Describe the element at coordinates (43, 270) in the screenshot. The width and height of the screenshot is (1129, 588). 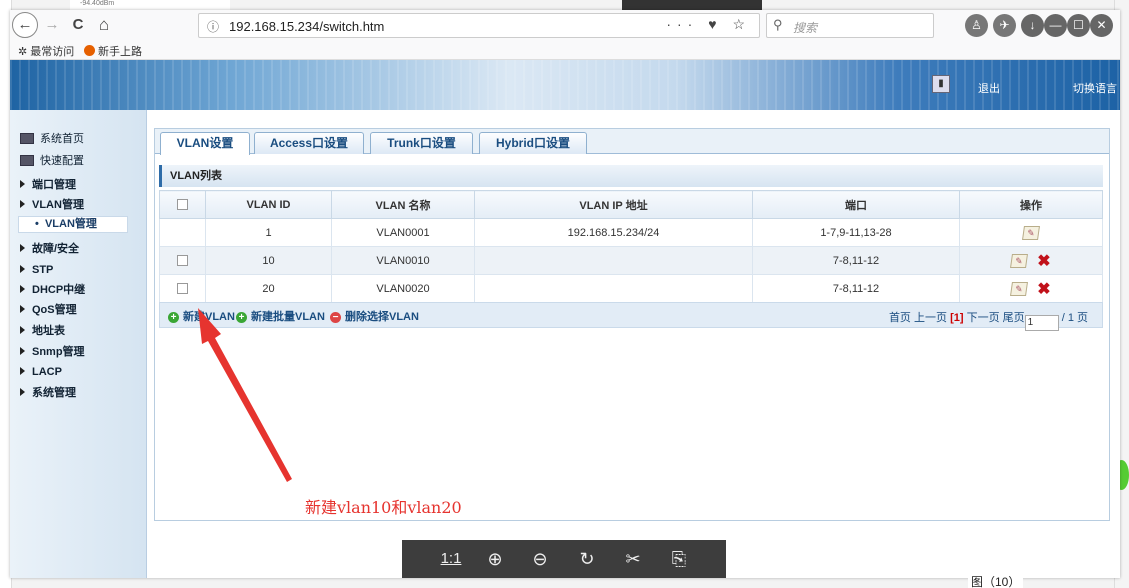
I see `sidebar-item-label: STP` at that location.